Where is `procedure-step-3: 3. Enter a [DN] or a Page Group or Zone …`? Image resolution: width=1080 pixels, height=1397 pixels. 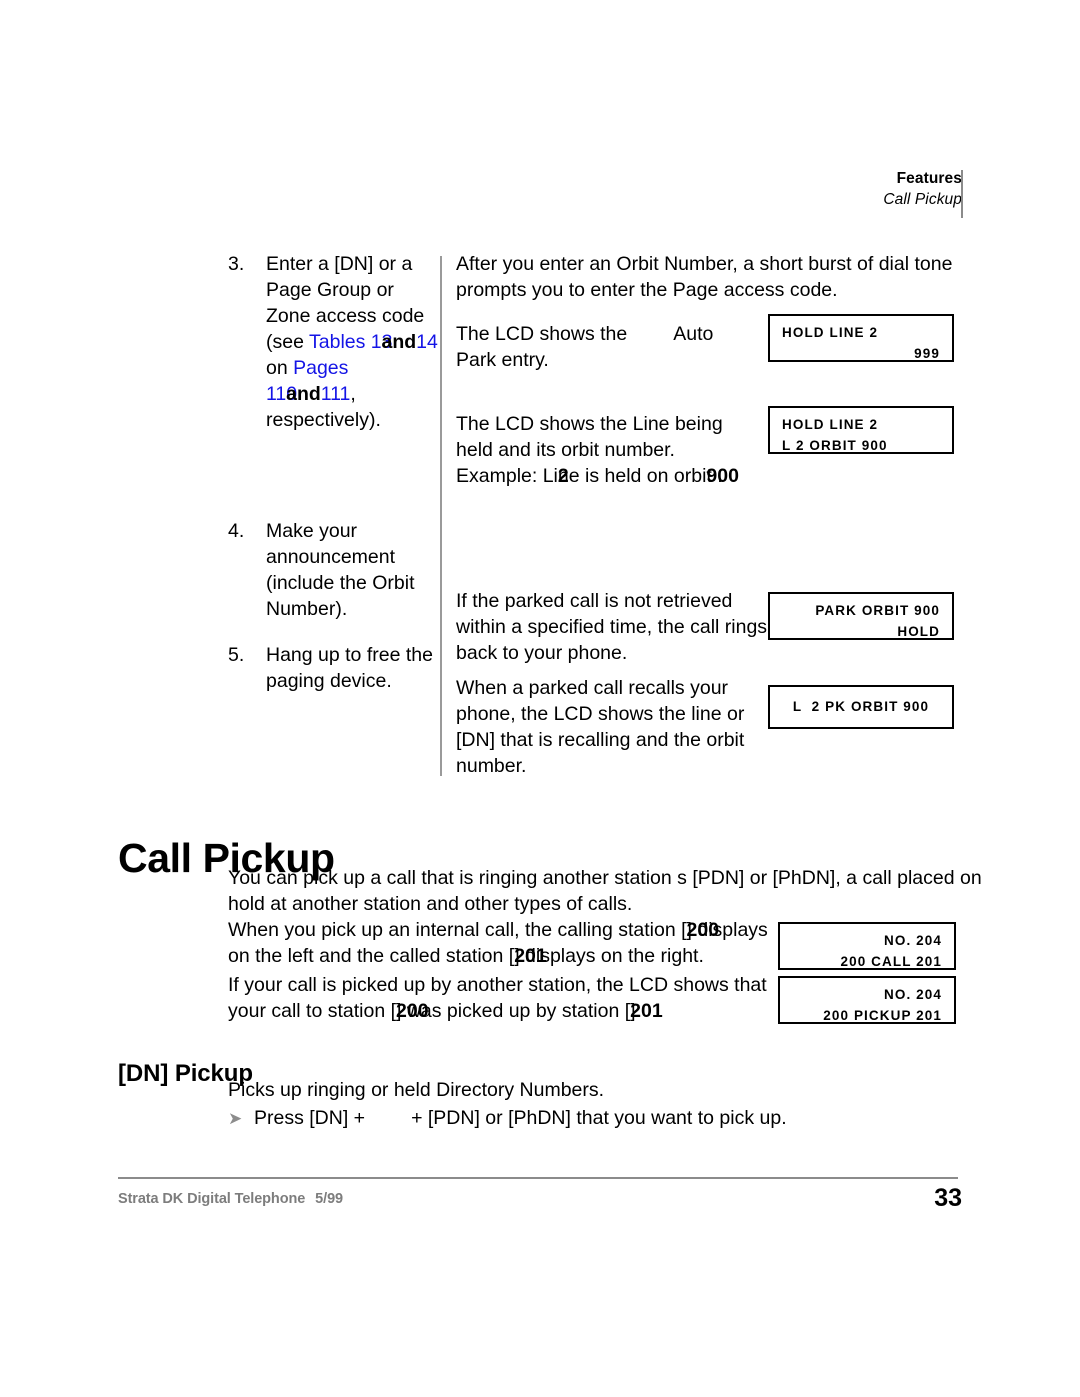 procedure-step-3: 3. Enter a [DN] or a Page Group or Zone … is located at coordinates (334, 342).